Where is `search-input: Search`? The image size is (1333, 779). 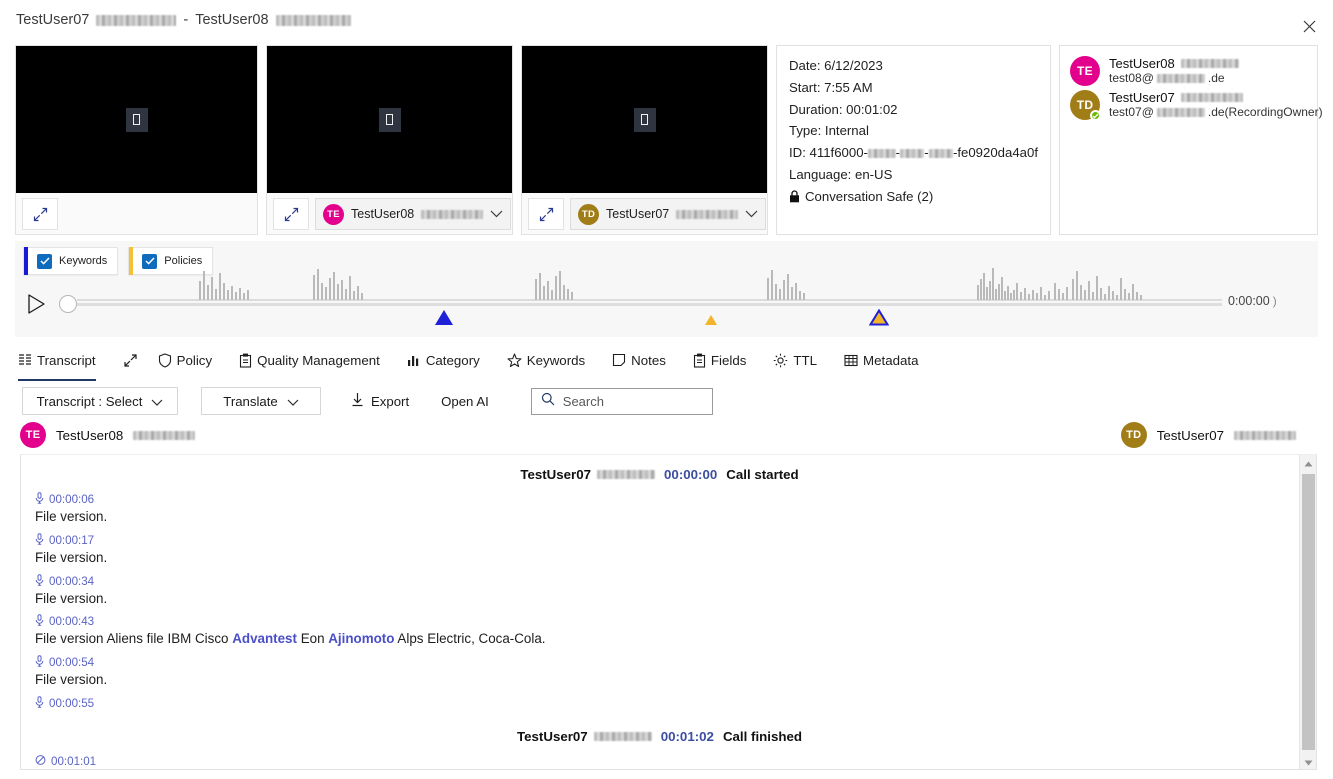 search-input: Search is located at coordinates (621, 401).